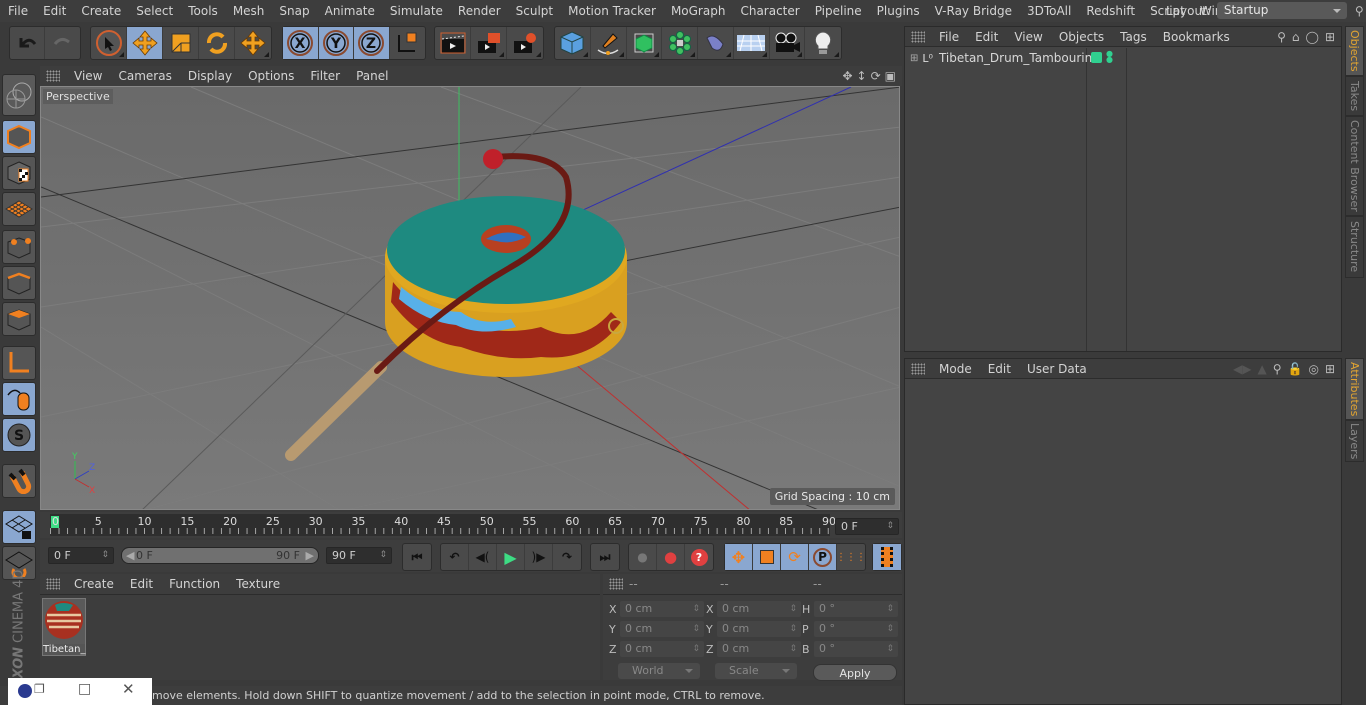  I want to click on light-button, so click(823, 43).